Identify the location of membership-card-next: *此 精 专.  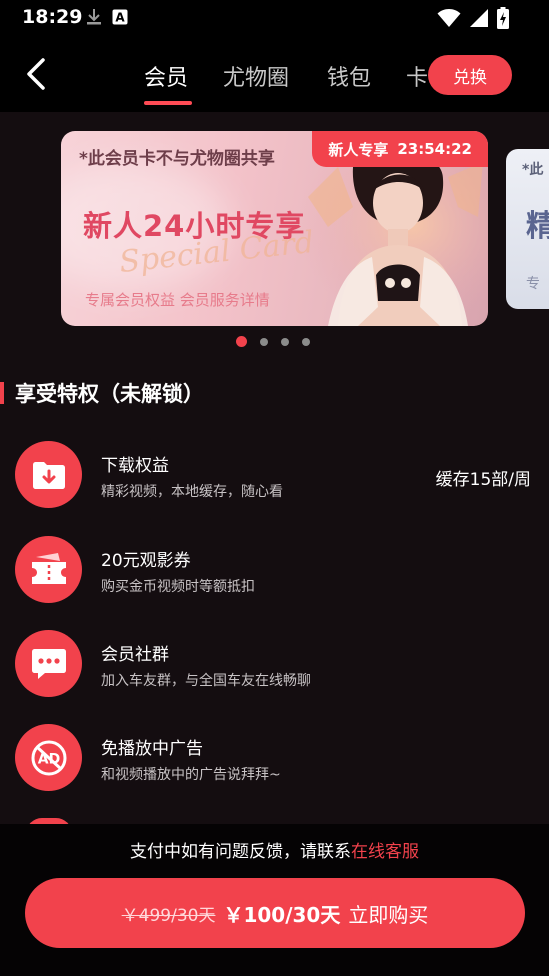
(527, 229).